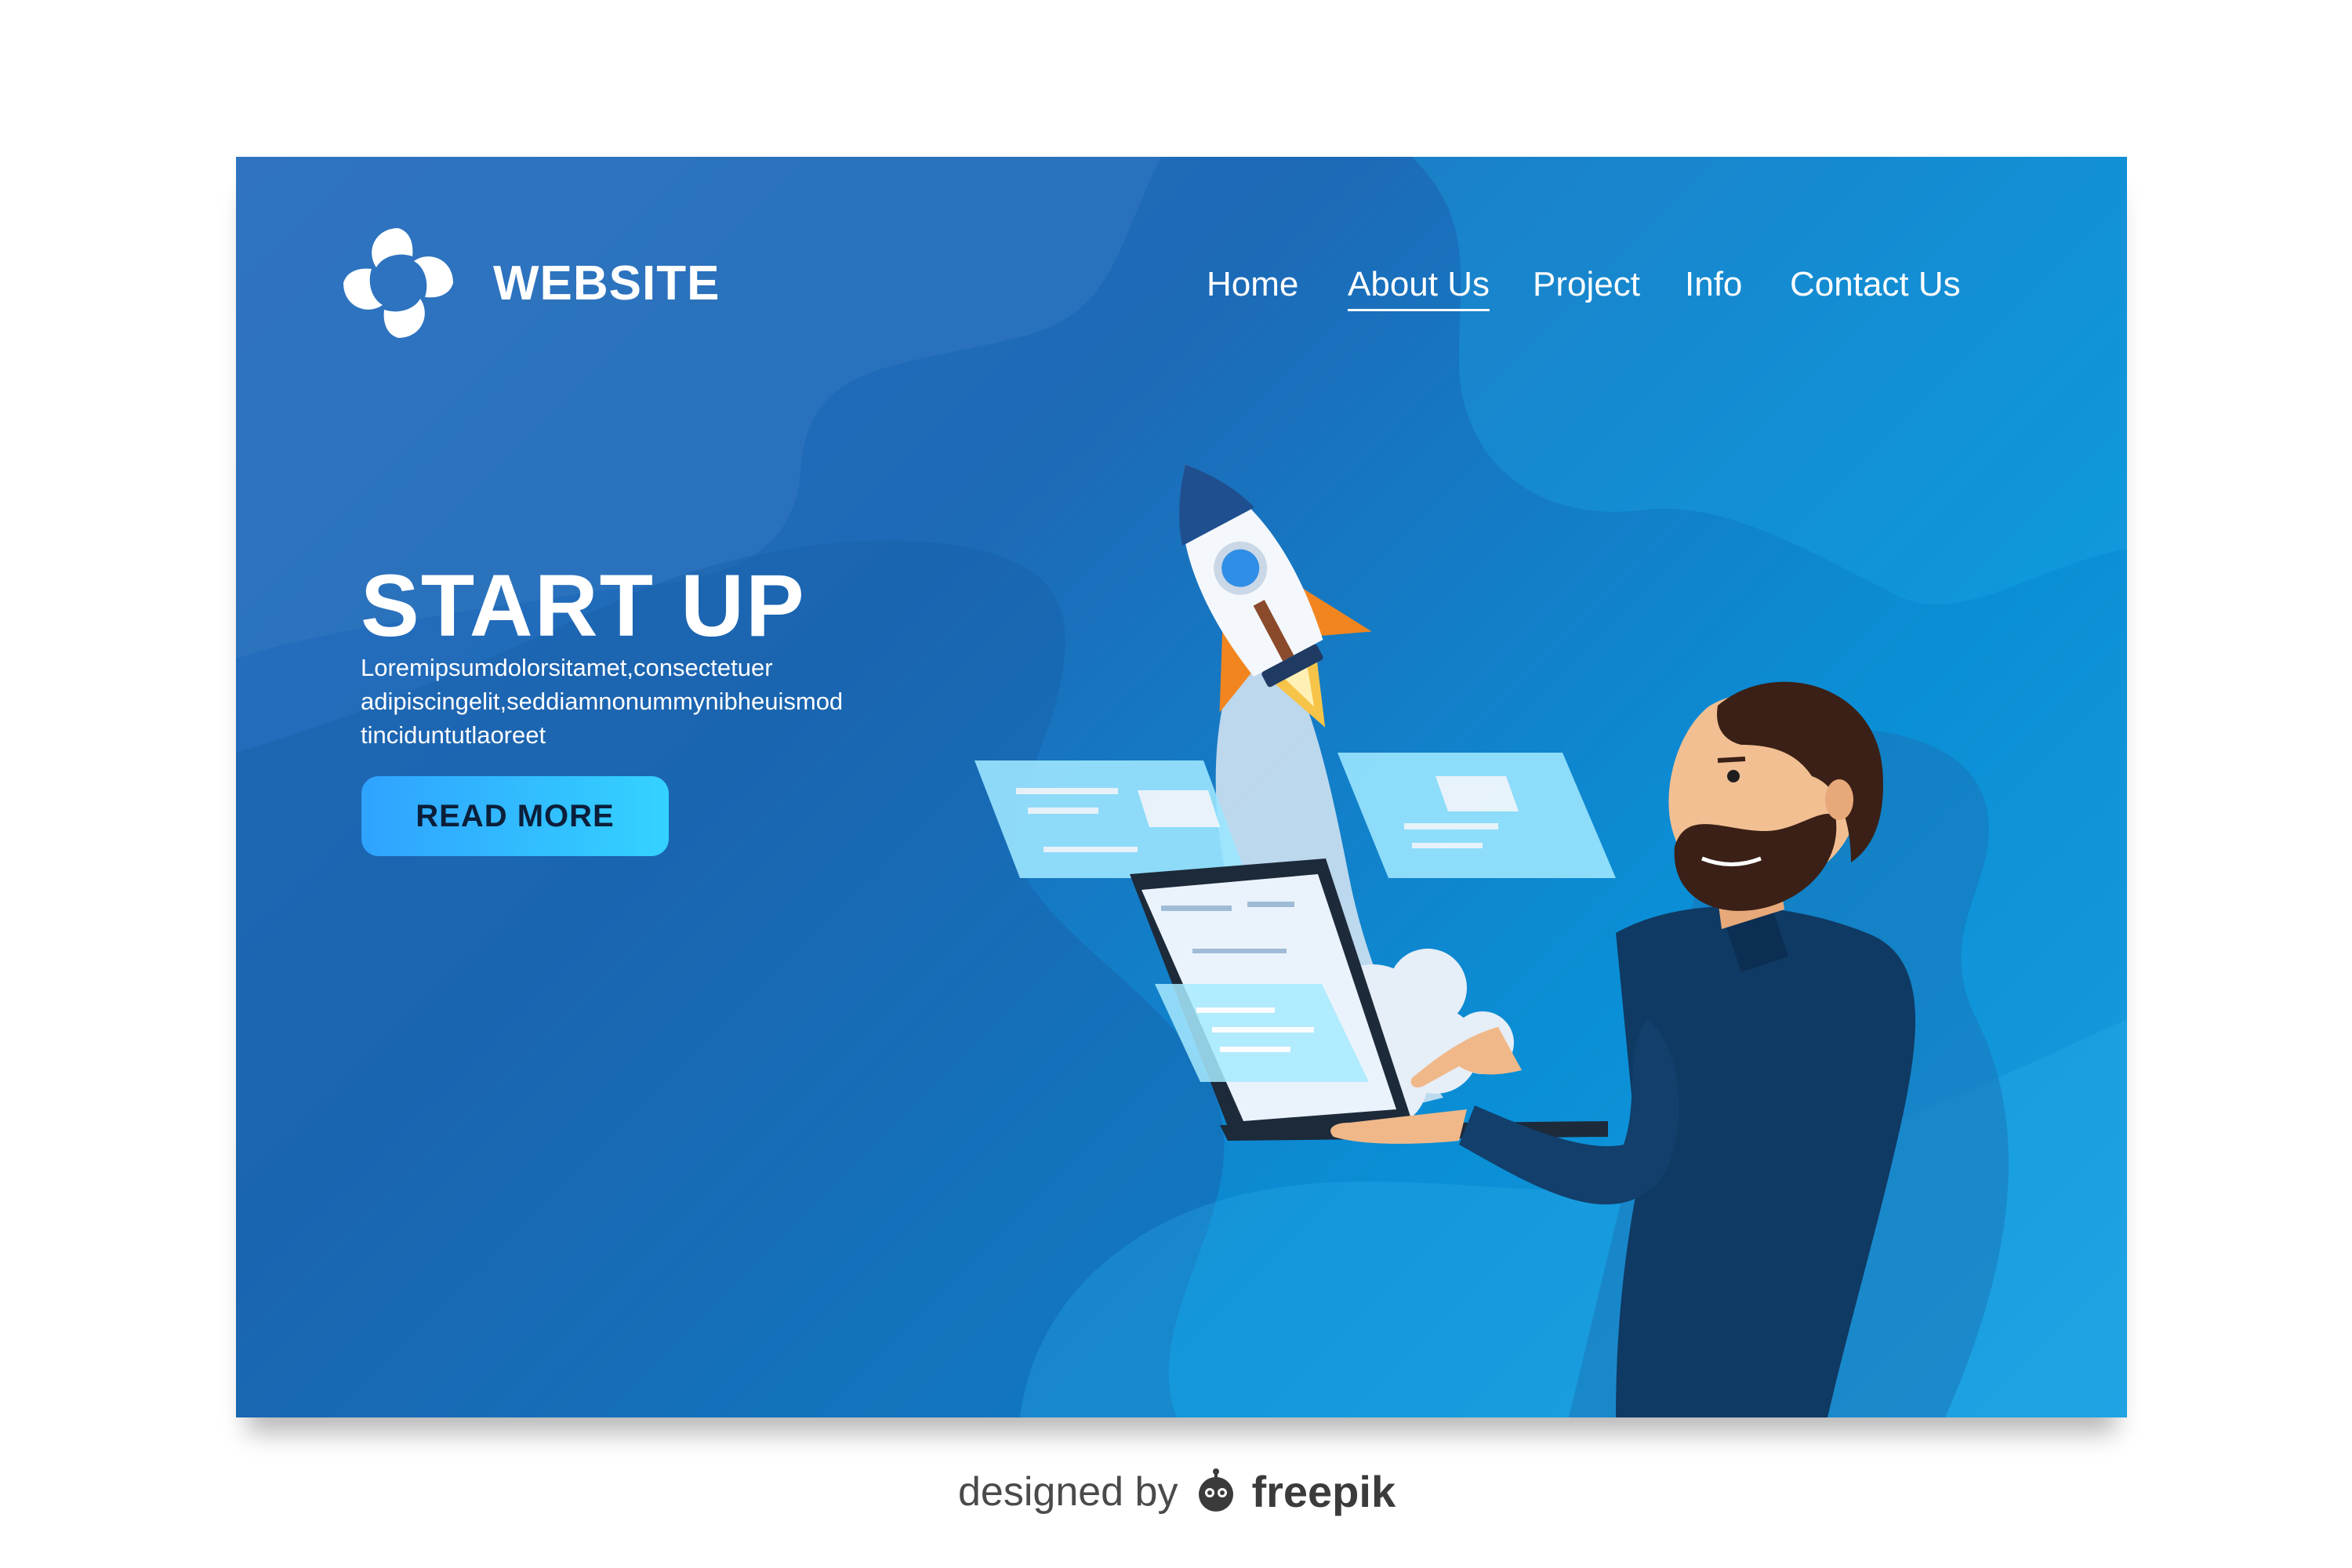 This screenshot has height=1568, width=2352. Describe the element at coordinates (1323, 1491) in the screenshot. I see `credit-brand: freepik` at that location.